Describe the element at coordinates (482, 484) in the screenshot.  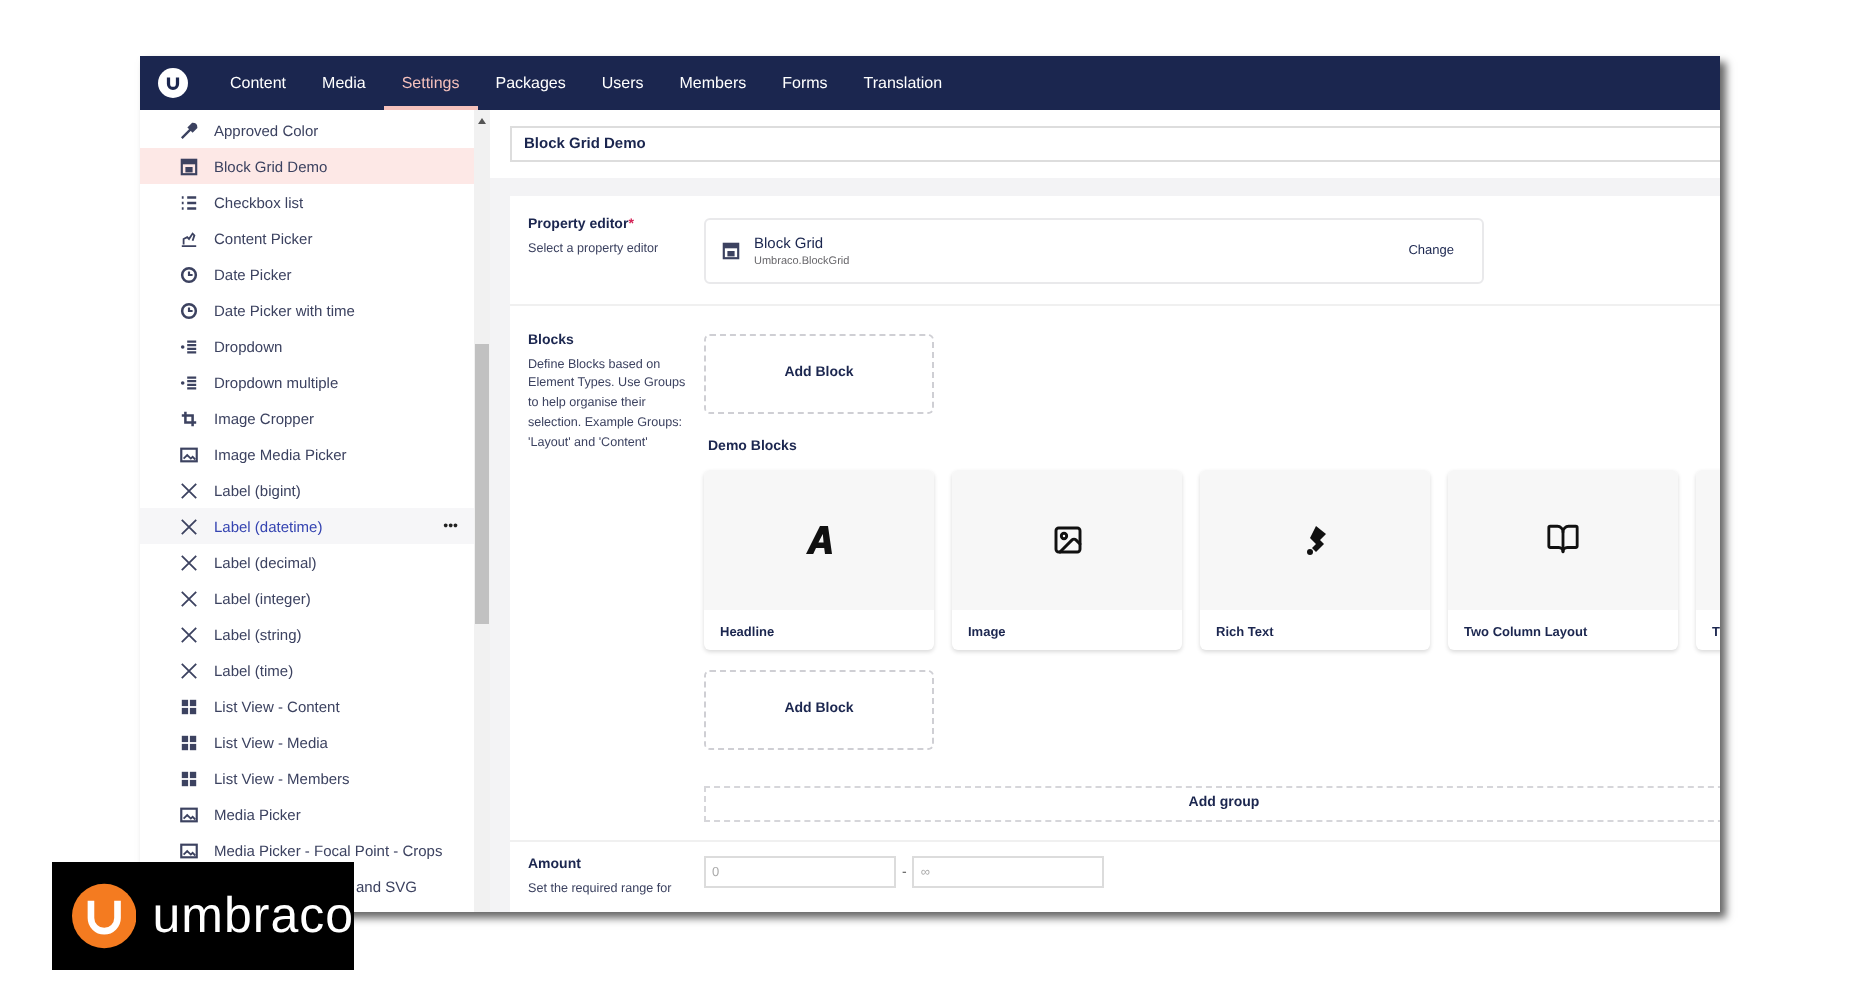
I see `scrollbar-thumb` at that location.